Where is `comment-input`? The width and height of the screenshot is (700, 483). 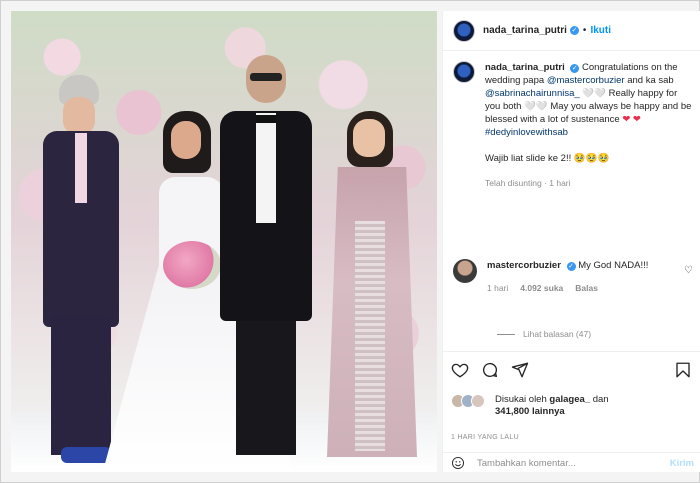 comment-input is located at coordinates (562, 463).